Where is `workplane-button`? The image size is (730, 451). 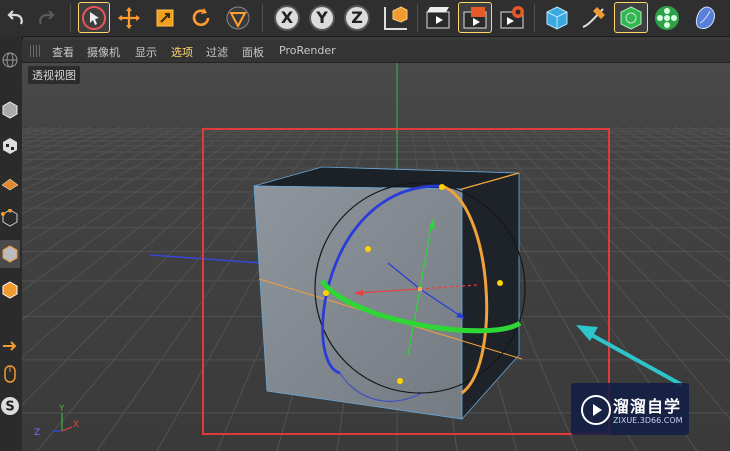 workplane-button is located at coordinates (10, 182).